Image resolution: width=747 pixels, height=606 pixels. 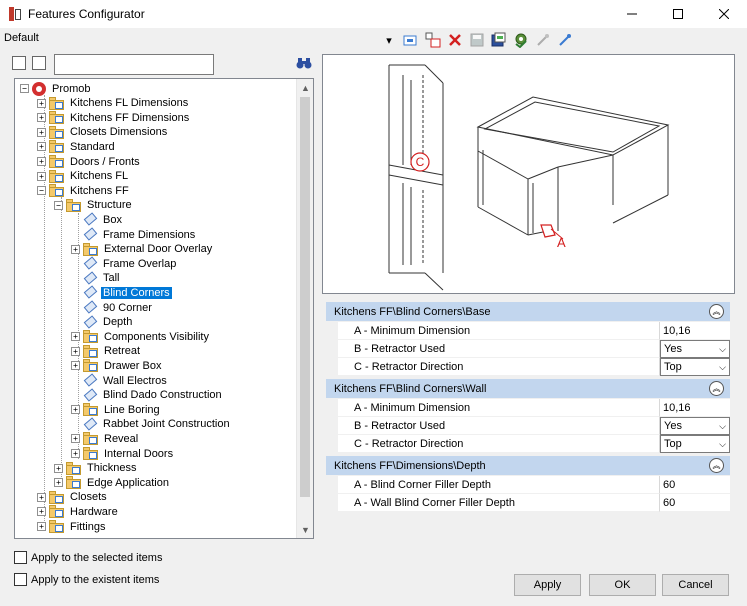 What do you see at coordinates (499, 40) in the screenshot?
I see `export-icon` at bounding box center [499, 40].